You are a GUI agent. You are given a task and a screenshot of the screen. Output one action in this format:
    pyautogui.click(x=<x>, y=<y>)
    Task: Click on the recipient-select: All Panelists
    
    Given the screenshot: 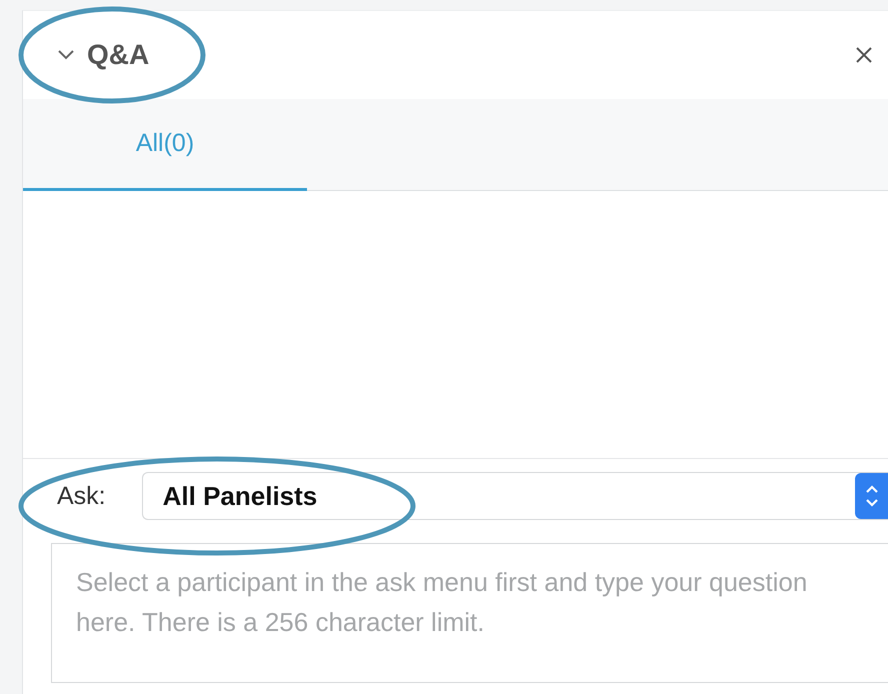 What is the action you would take?
    pyautogui.click(x=515, y=496)
    